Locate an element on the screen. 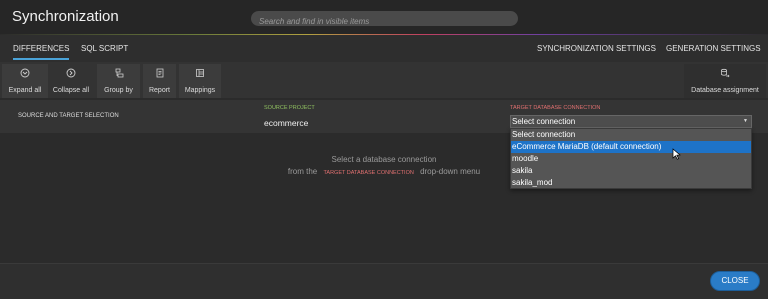 The height and width of the screenshot is (299, 768). empty-state-prefix: from the is located at coordinates (302, 171).